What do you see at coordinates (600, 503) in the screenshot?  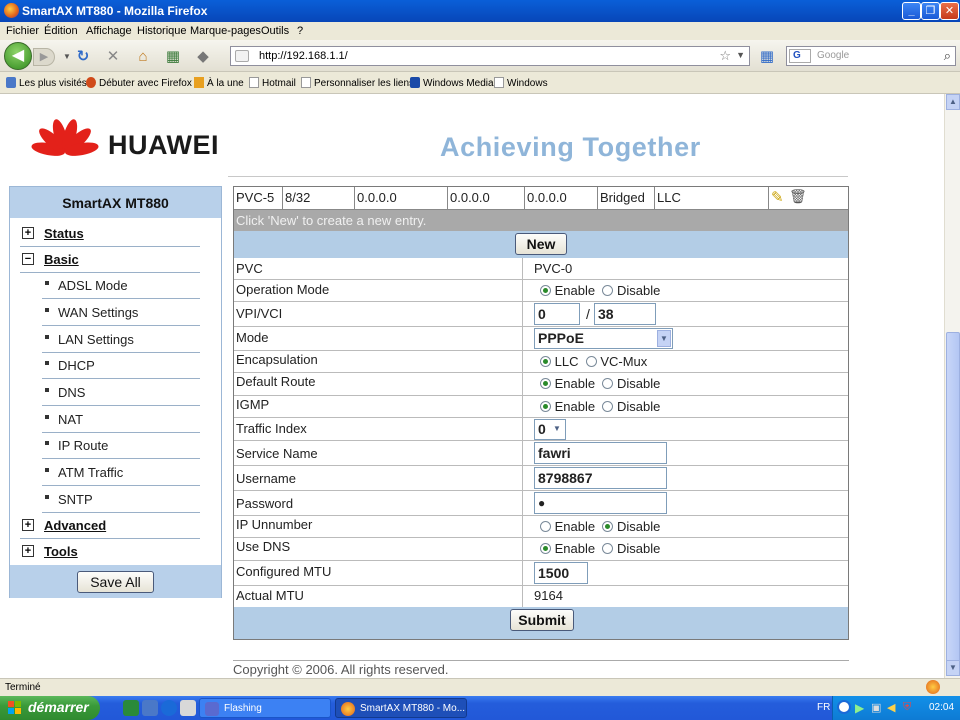 I see `password-input: ●` at bounding box center [600, 503].